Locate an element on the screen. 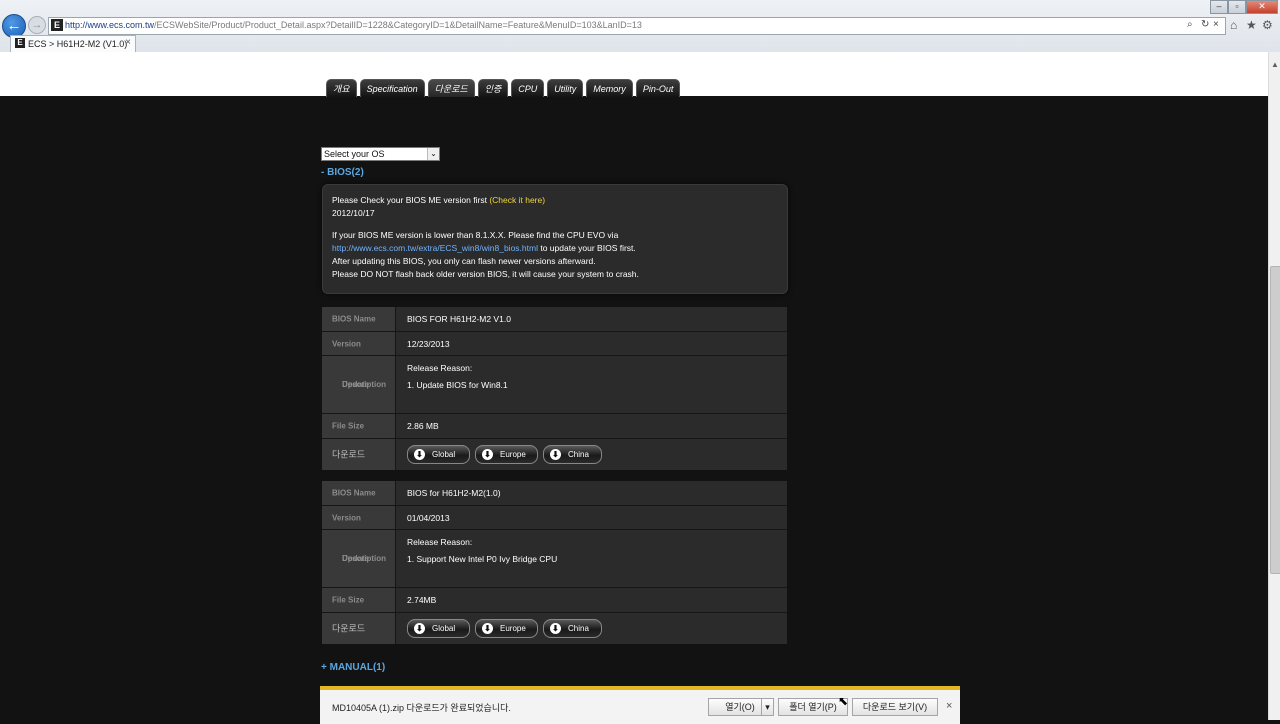 The image size is (1280, 724). bios-row-version: Version 01/04/2013 is located at coordinates (554, 517).